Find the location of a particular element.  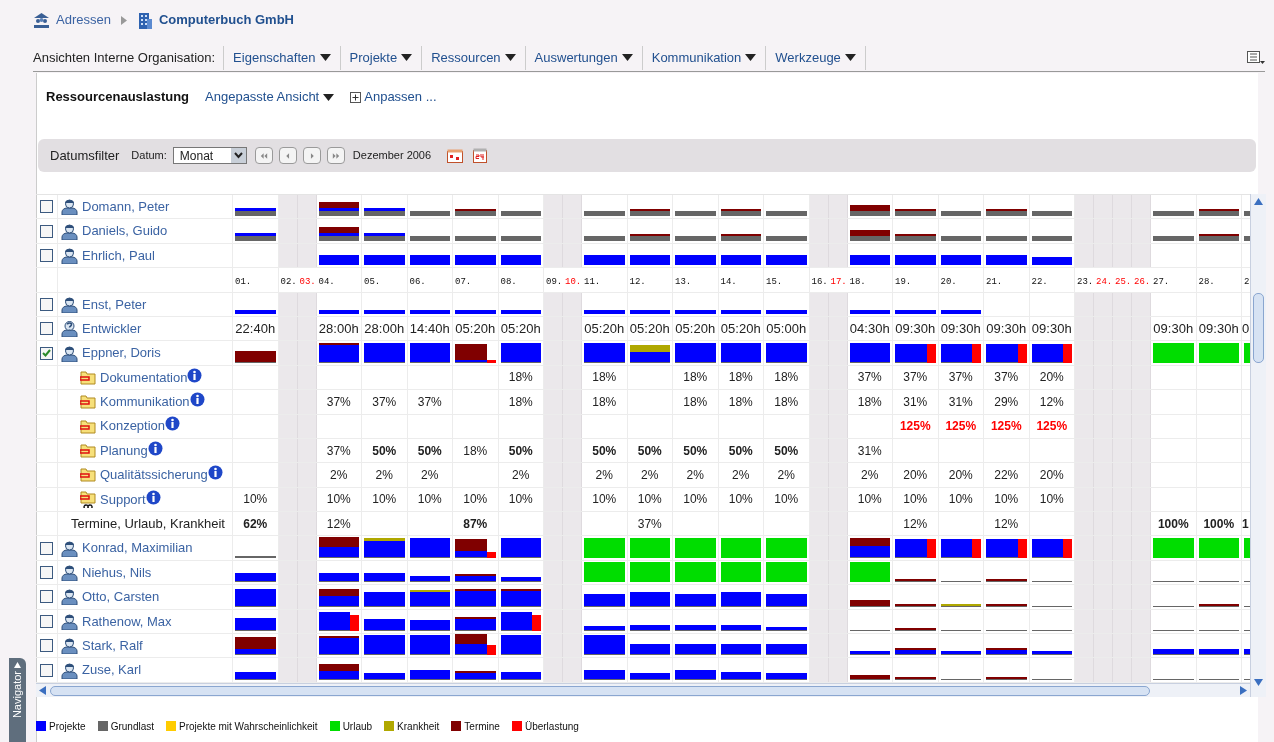

percent-value: 20% is located at coordinates (915, 475).